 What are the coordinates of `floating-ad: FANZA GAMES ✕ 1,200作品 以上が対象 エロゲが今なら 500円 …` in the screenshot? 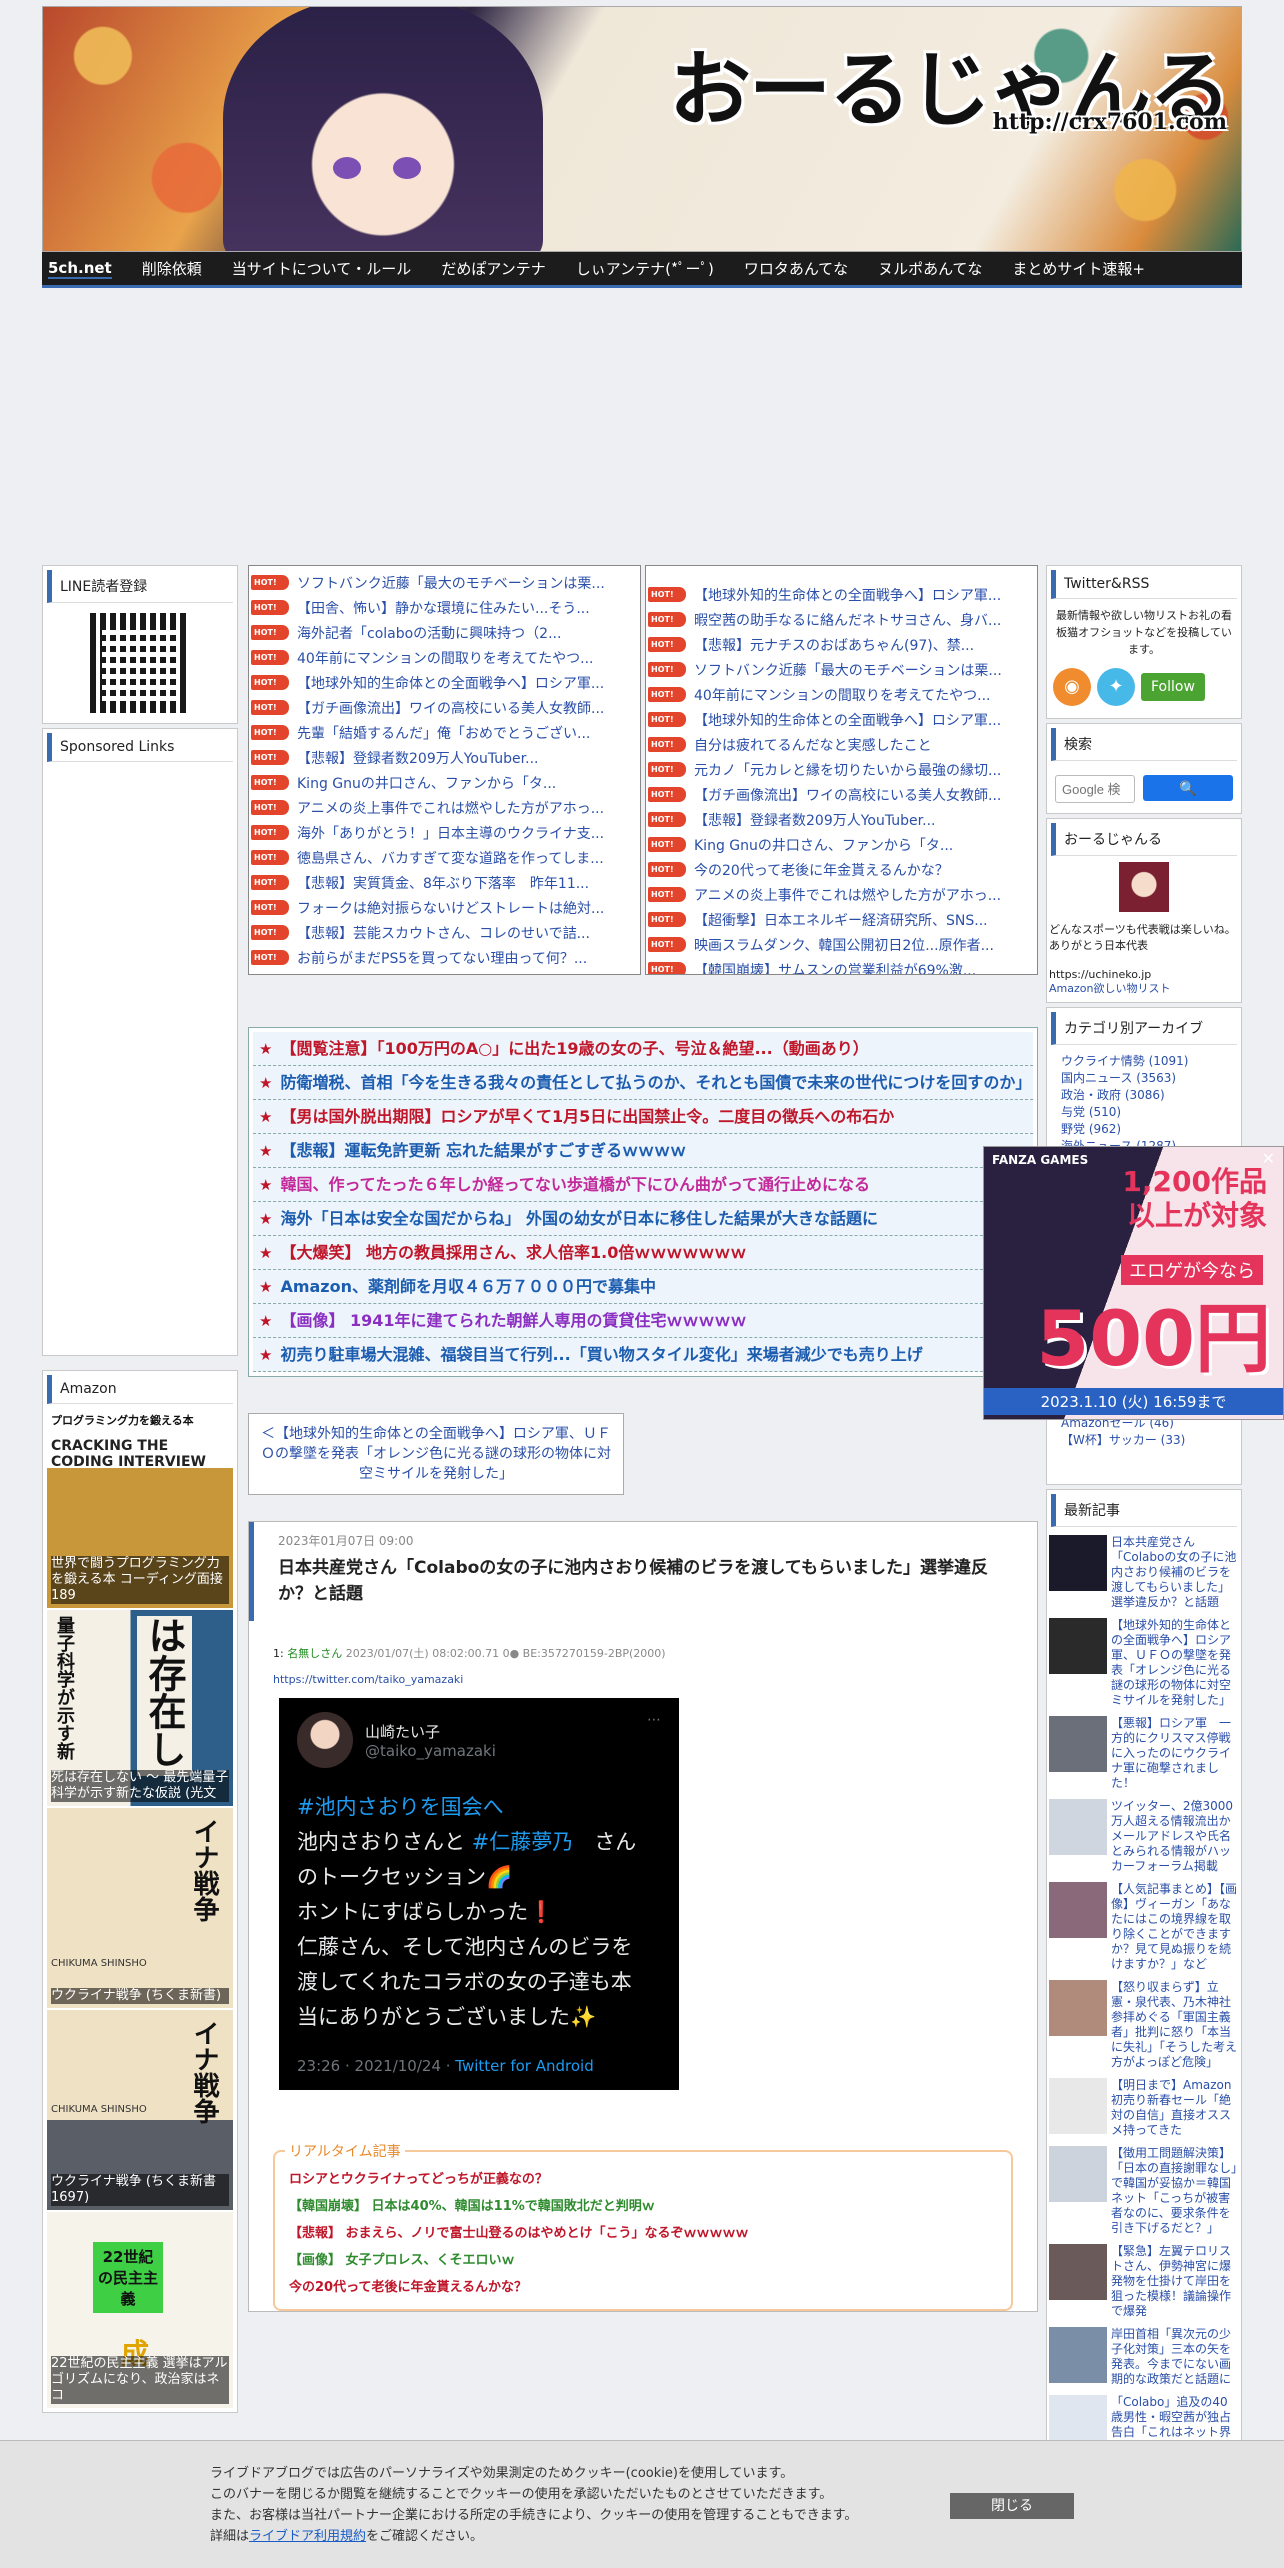 It's located at (1133, 1283).